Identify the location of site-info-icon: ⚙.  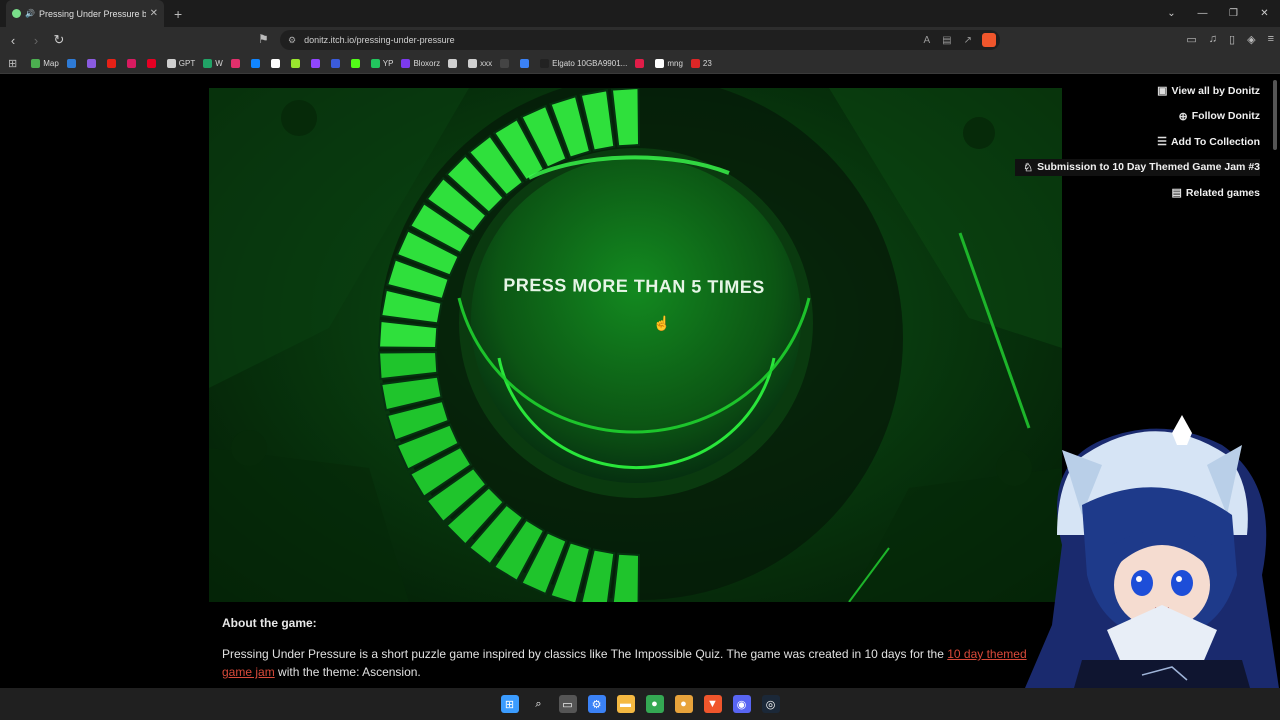
(292, 40).